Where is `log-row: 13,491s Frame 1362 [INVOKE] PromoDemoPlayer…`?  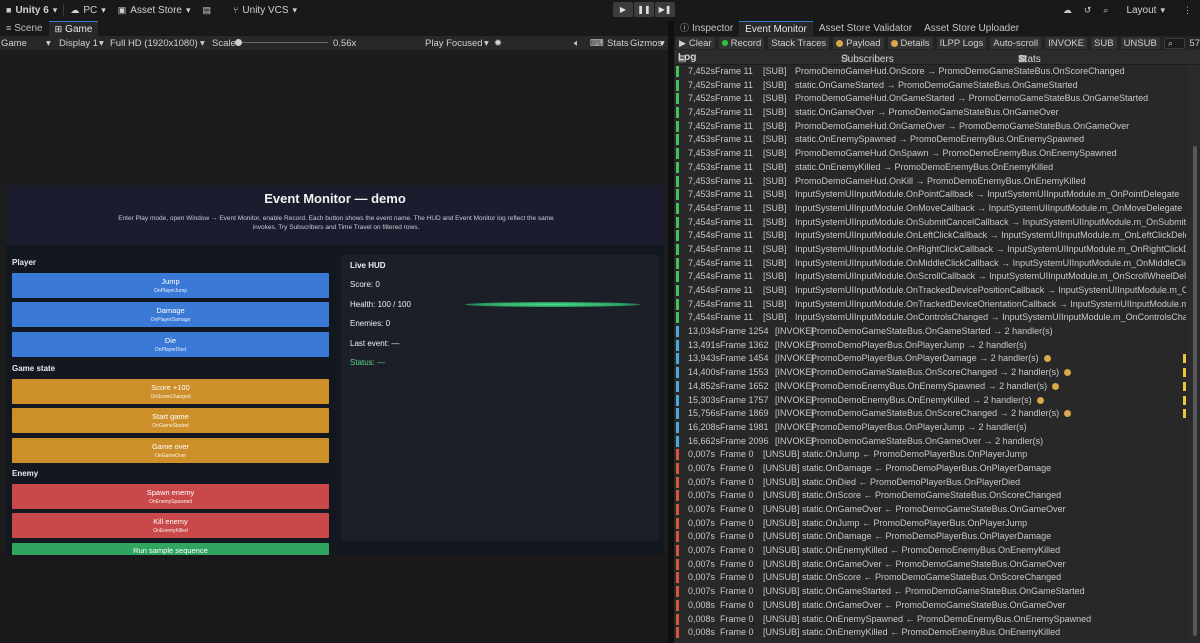 log-row: 13,491s Frame 1362 [INVOKE] PromoDemoPlayer… is located at coordinates (930, 346).